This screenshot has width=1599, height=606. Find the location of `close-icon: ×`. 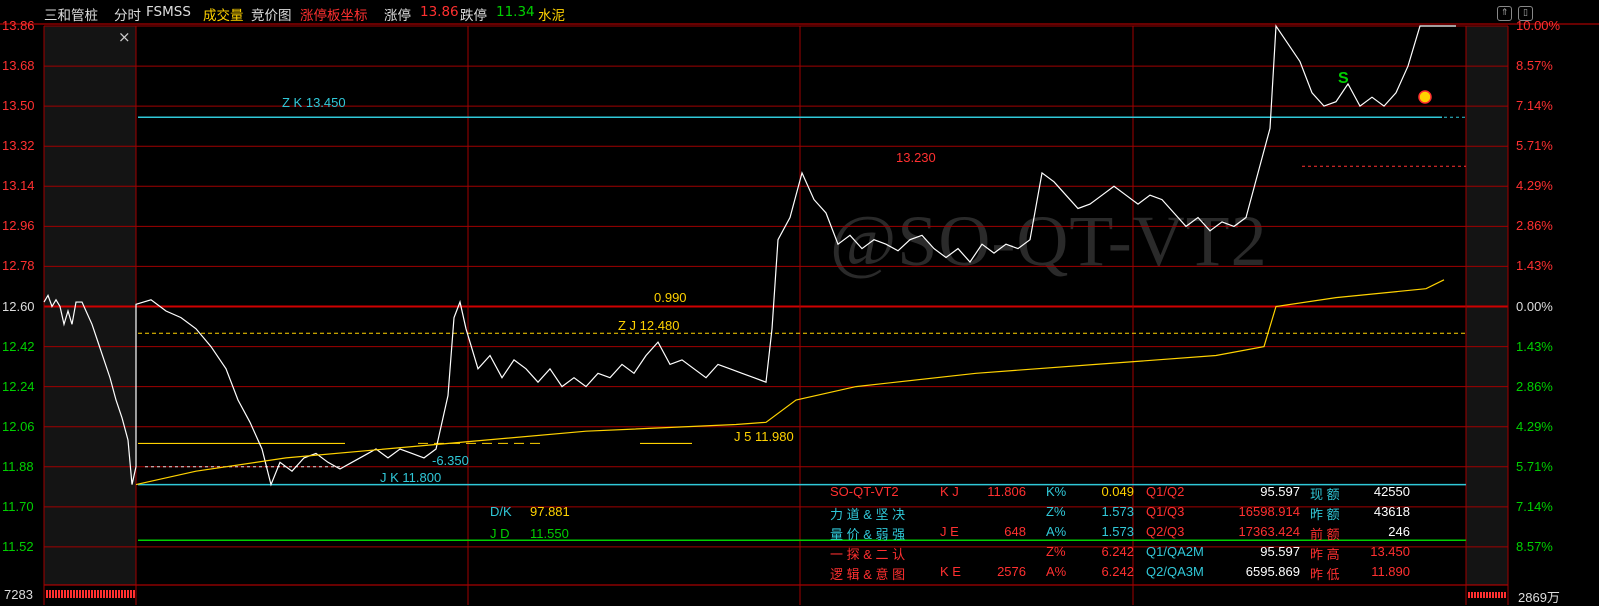

close-icon: × is located at coordinates (124, 37).